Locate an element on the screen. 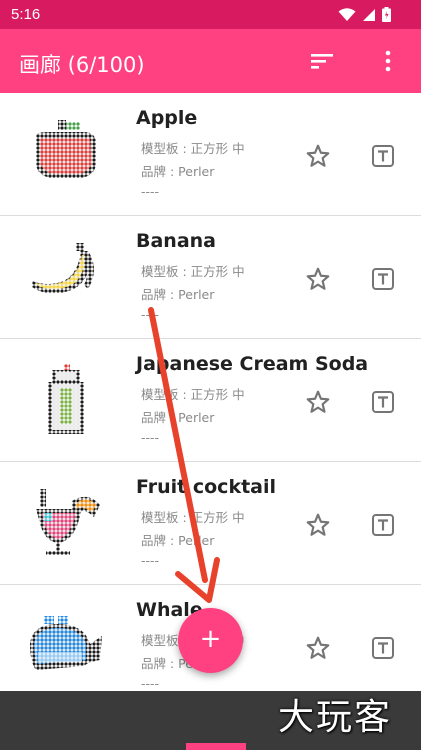 This screenshot has width=421, height=750. item-title: Apple is located at coordinates (167, 118).